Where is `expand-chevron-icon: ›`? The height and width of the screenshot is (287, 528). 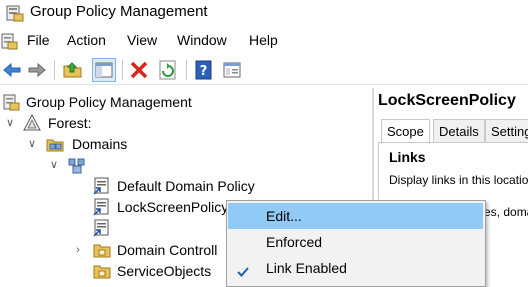 expand-chevron-icon: › is located at coordinates (78, 250).